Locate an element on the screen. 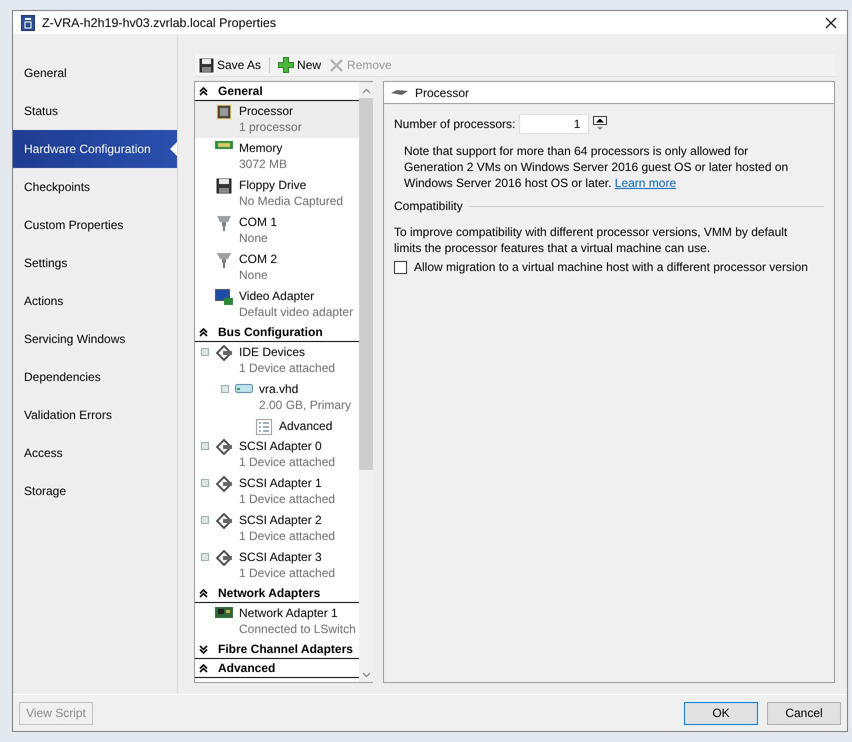  tree-item: IDE Devices 1 Device attached is located at coordinates (277, 360).